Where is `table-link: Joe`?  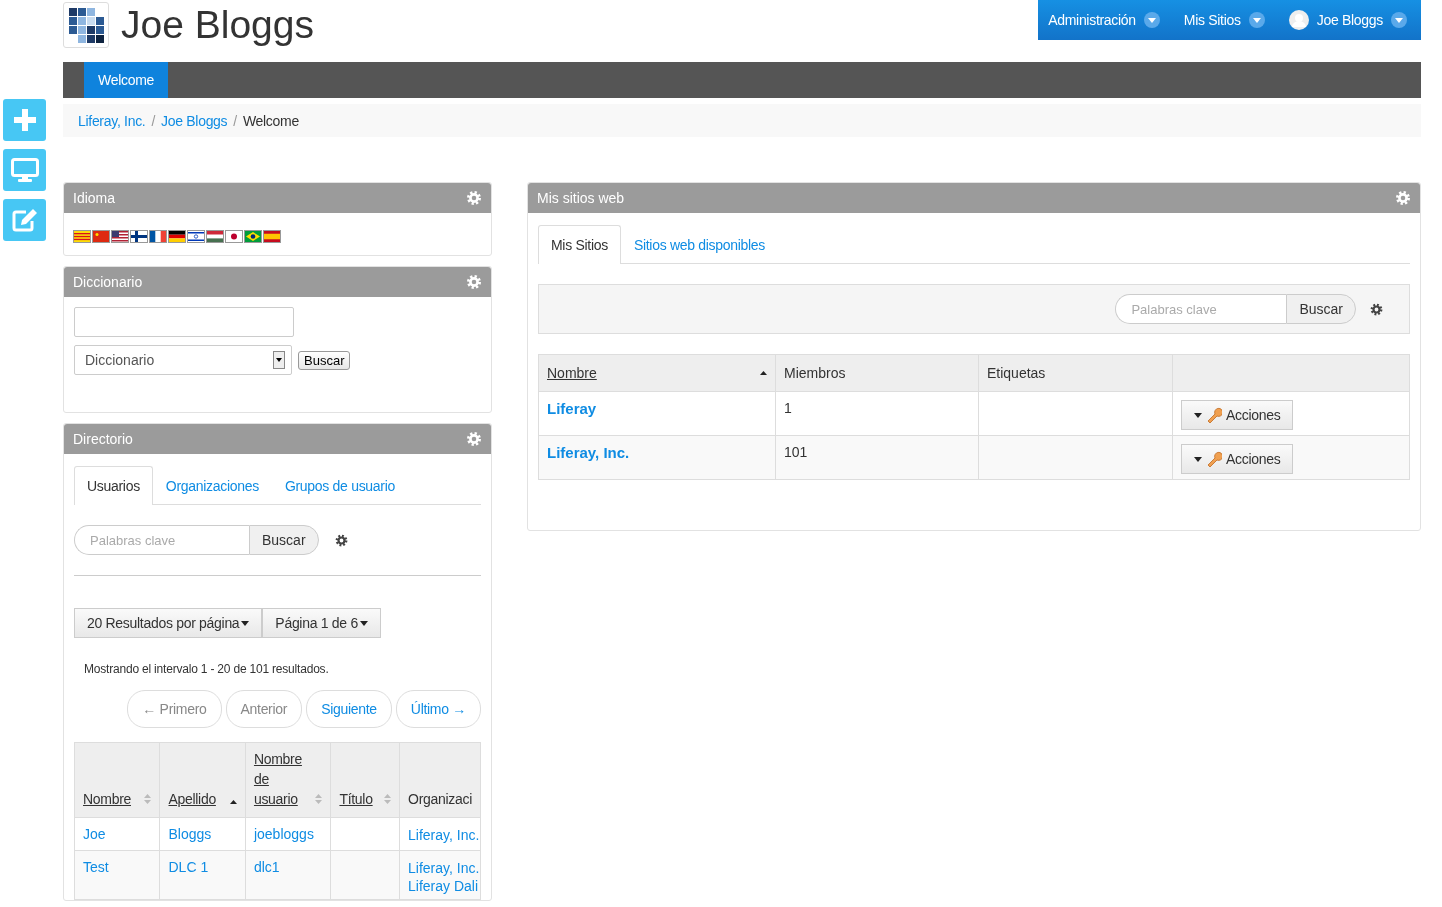
table-link: Joe is located at coordinates (94, 834).